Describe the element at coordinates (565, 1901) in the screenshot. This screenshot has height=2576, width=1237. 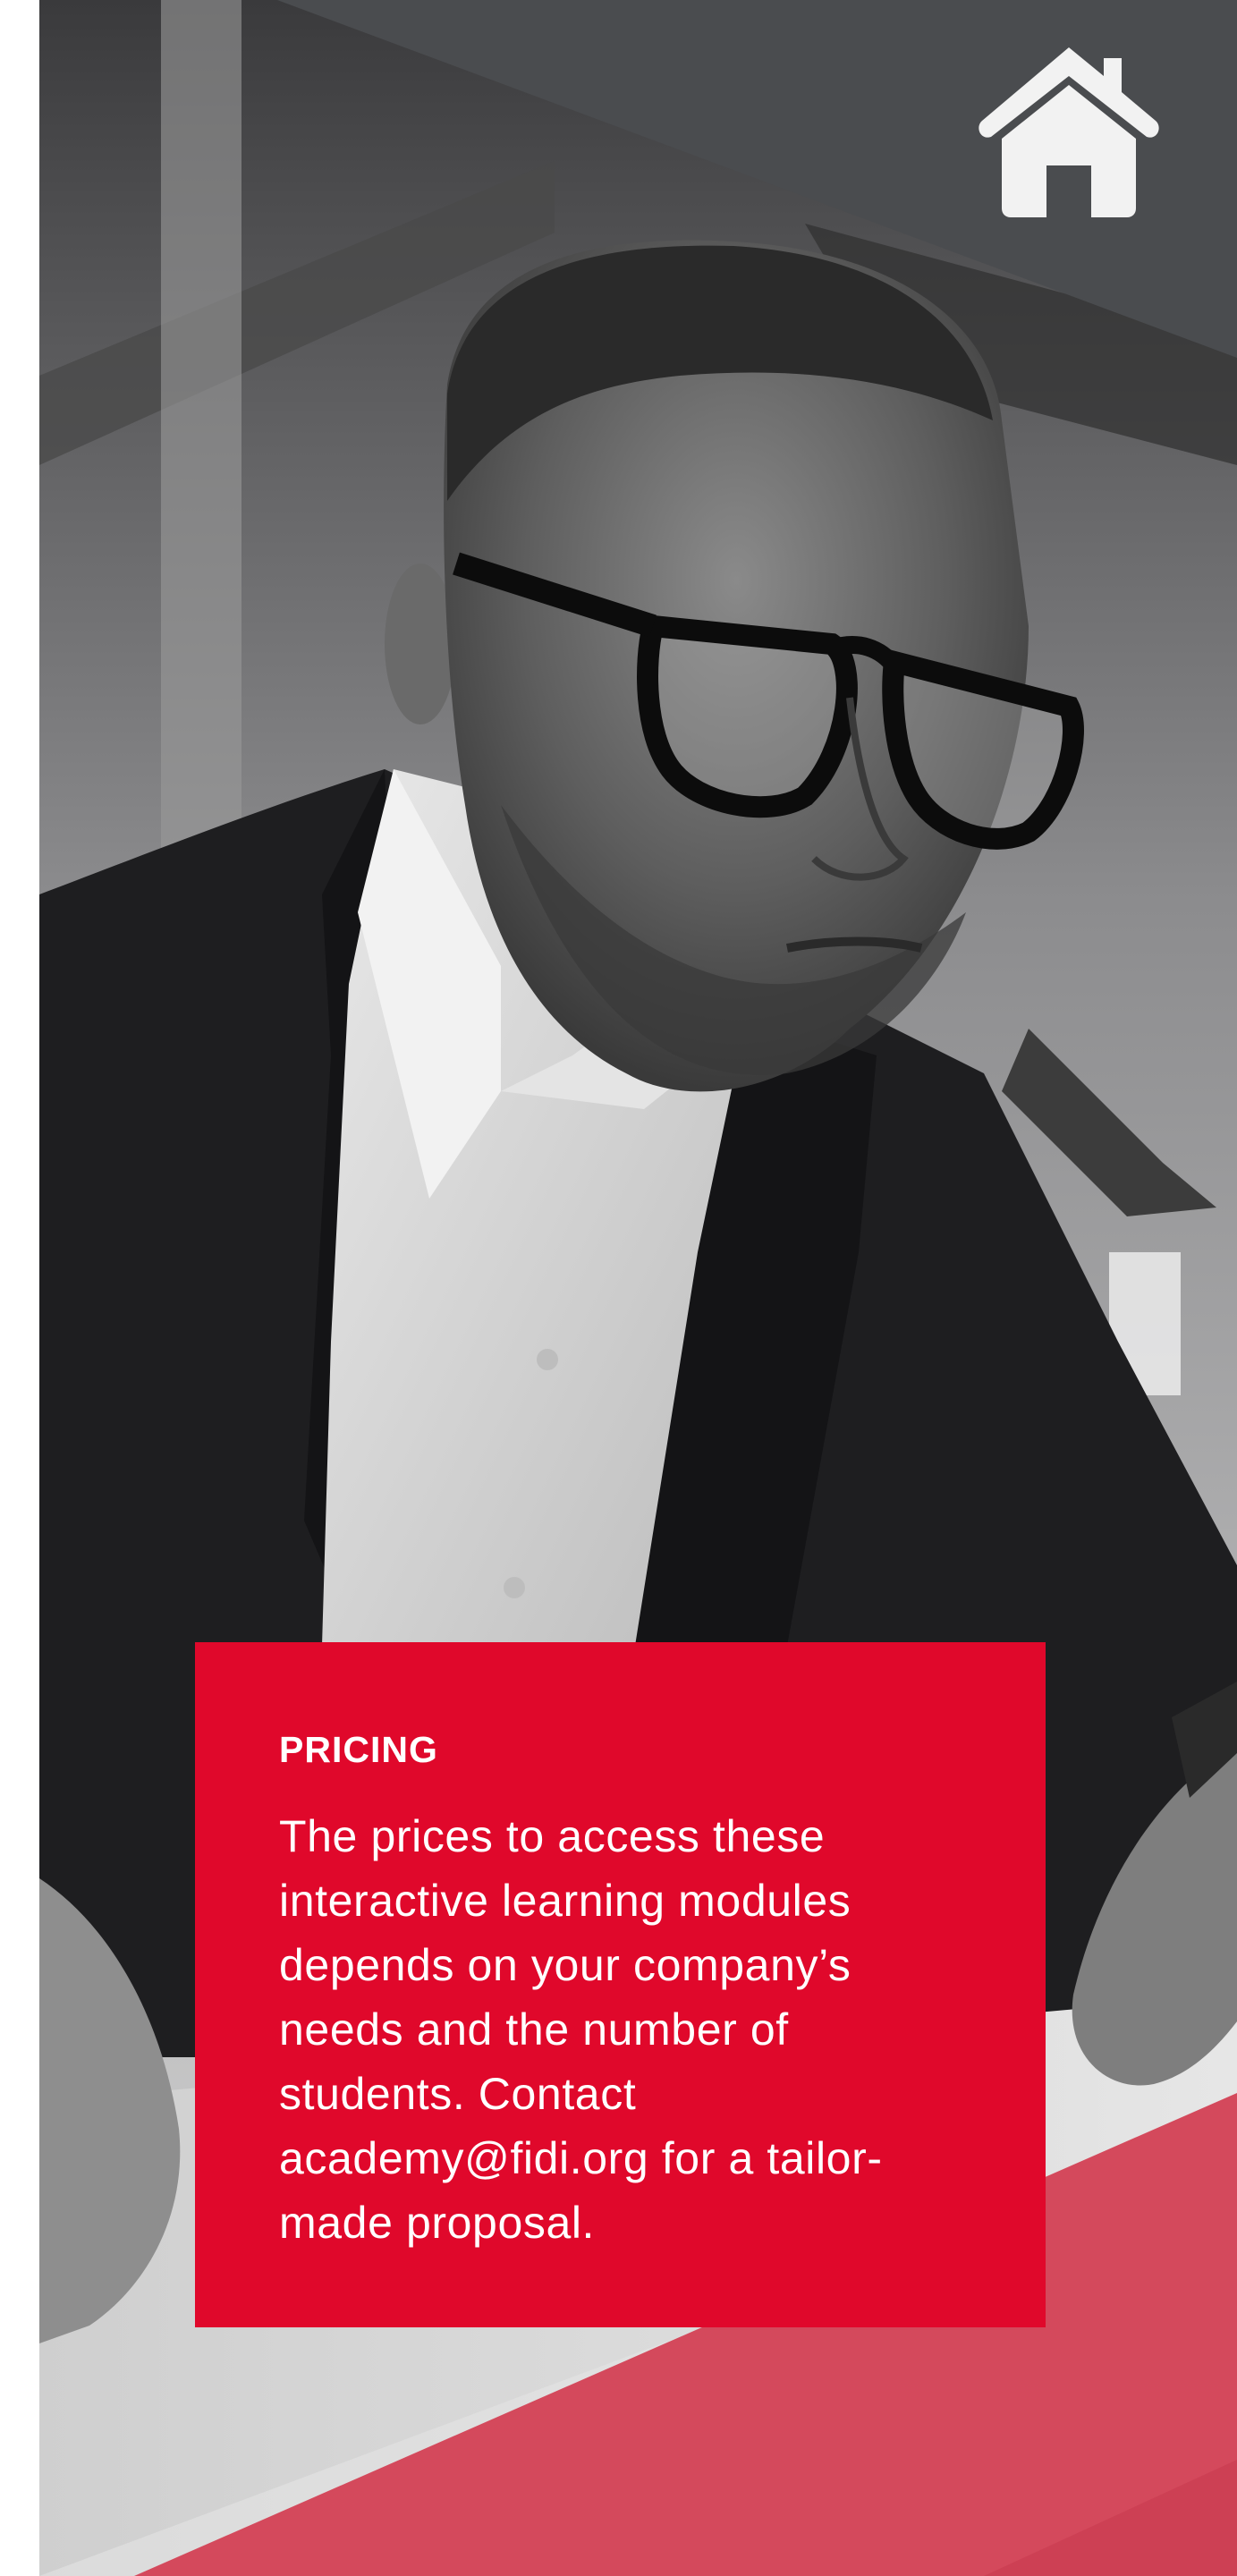
I see `pricing-line: interactive learning modules` at that location.